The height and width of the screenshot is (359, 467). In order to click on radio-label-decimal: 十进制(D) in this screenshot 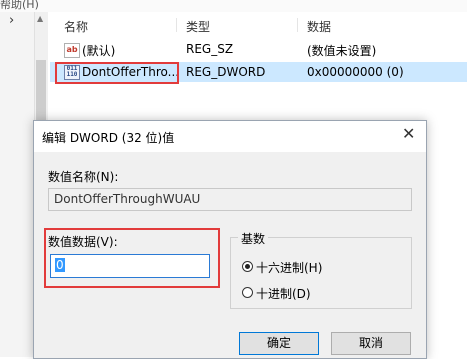, I will do `click(283, 293)`.